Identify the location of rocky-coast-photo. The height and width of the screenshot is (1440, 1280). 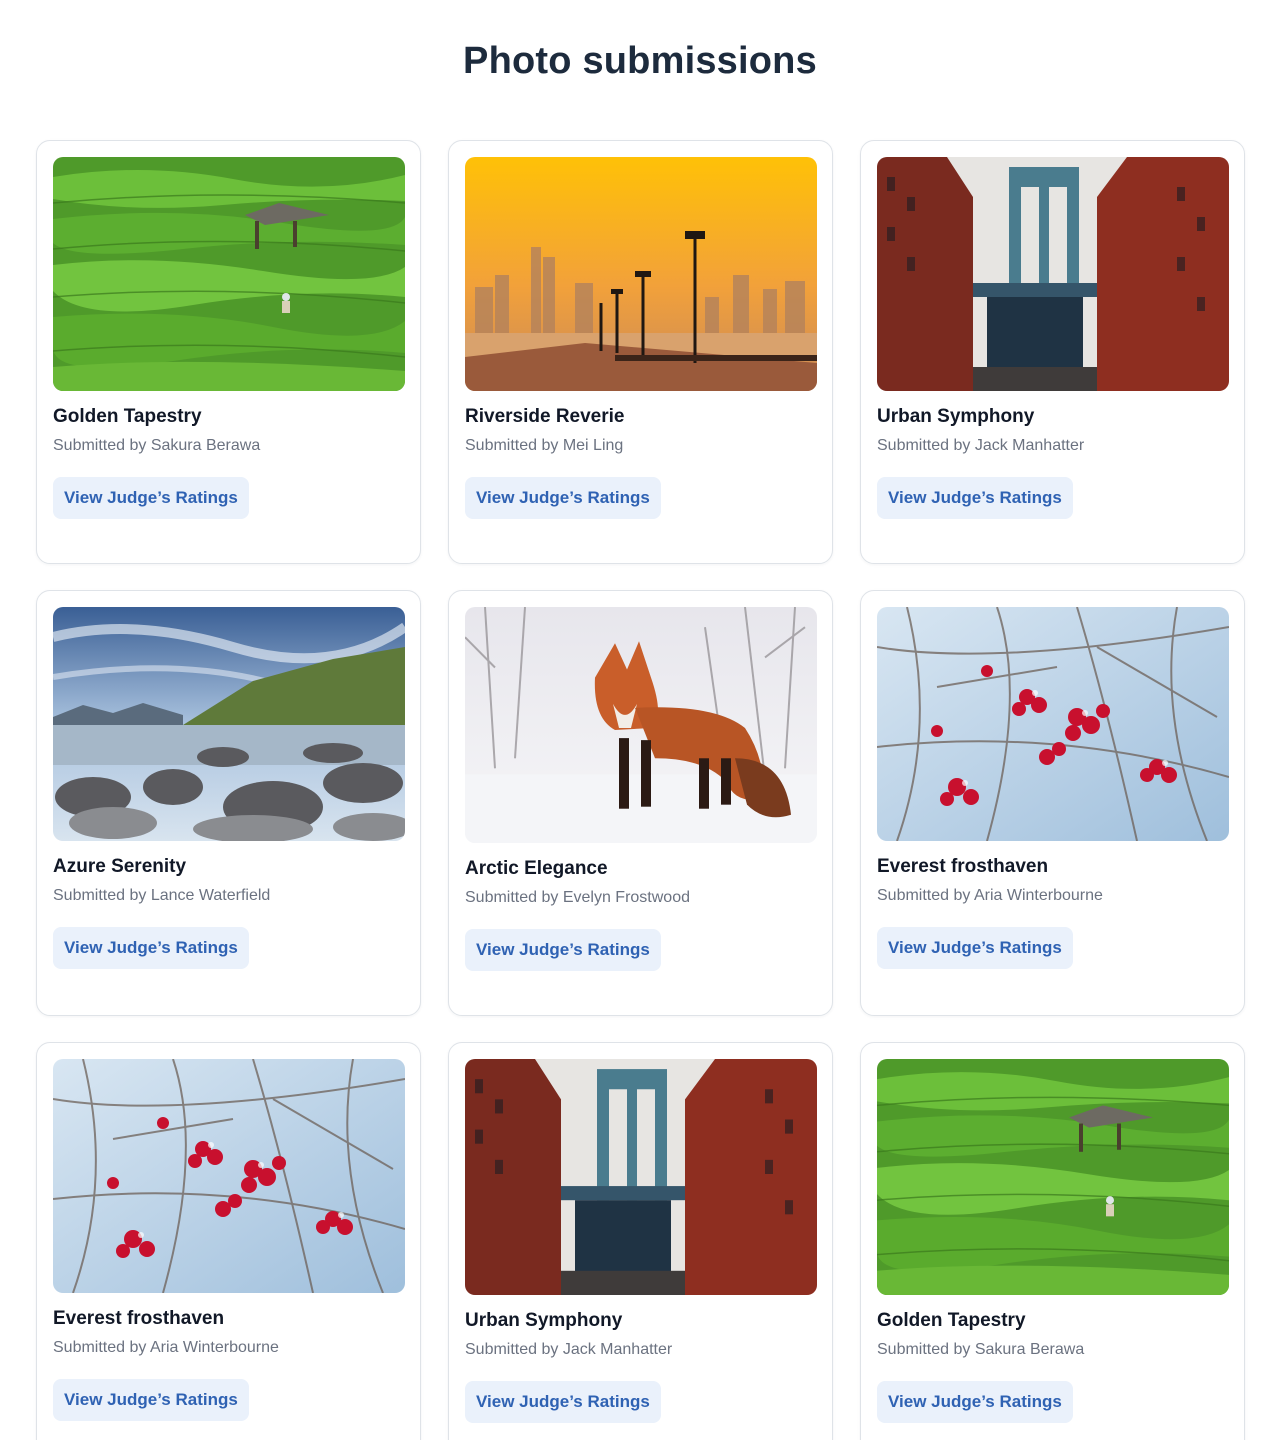
(229, 724).